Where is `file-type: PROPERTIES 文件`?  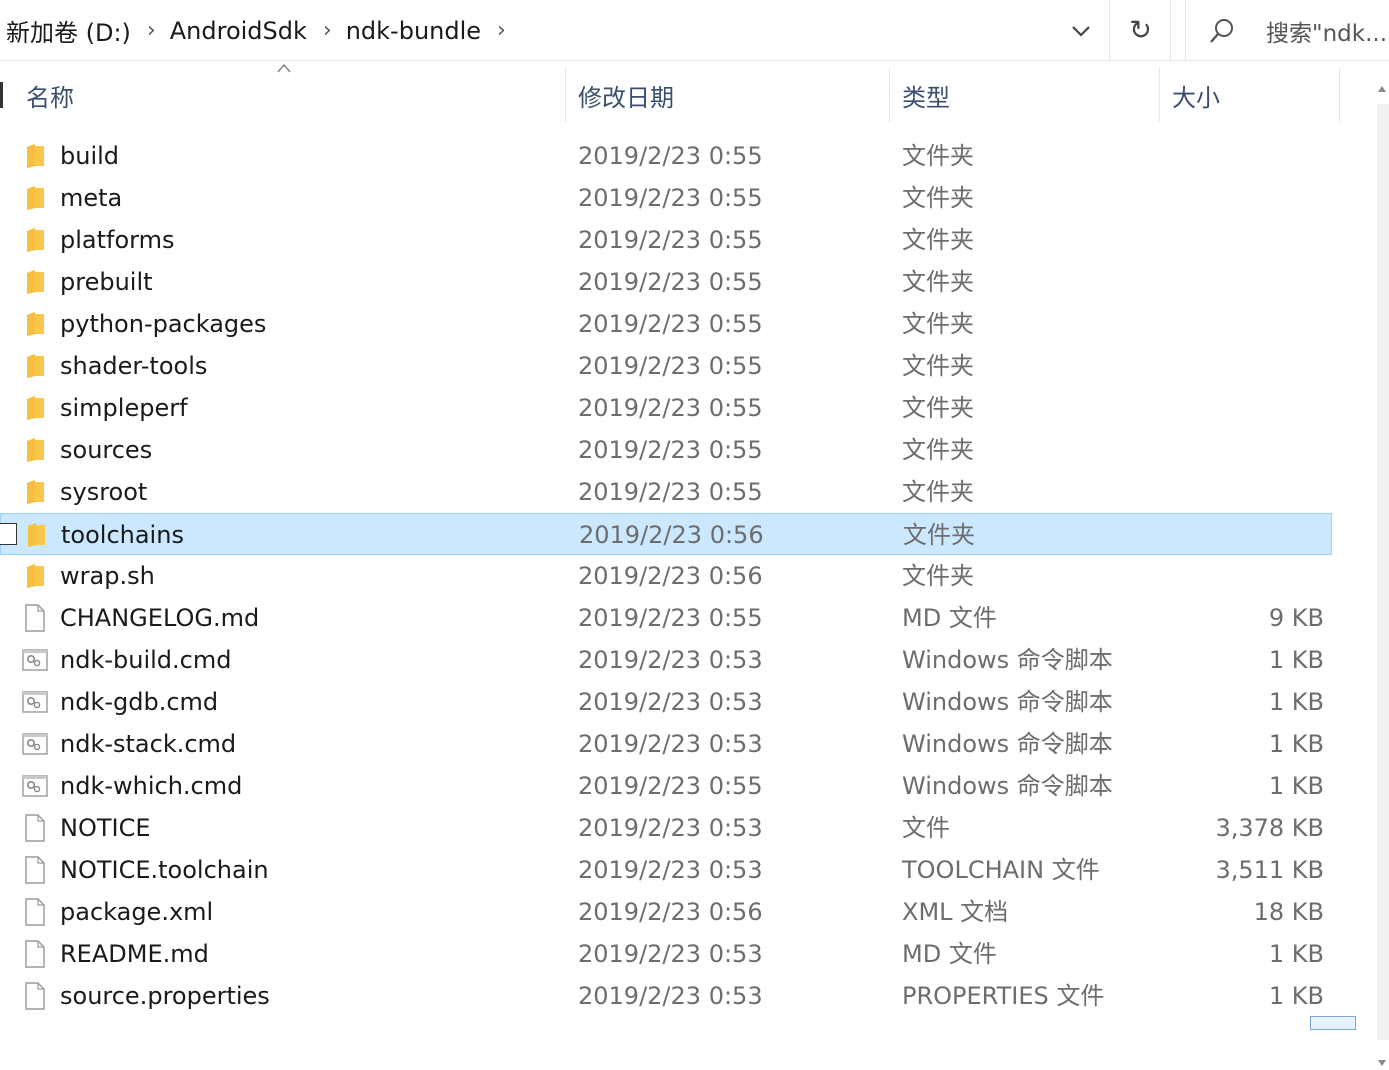
file-type: PROPERTIES 文件 is located at coordinates (1003, 996).